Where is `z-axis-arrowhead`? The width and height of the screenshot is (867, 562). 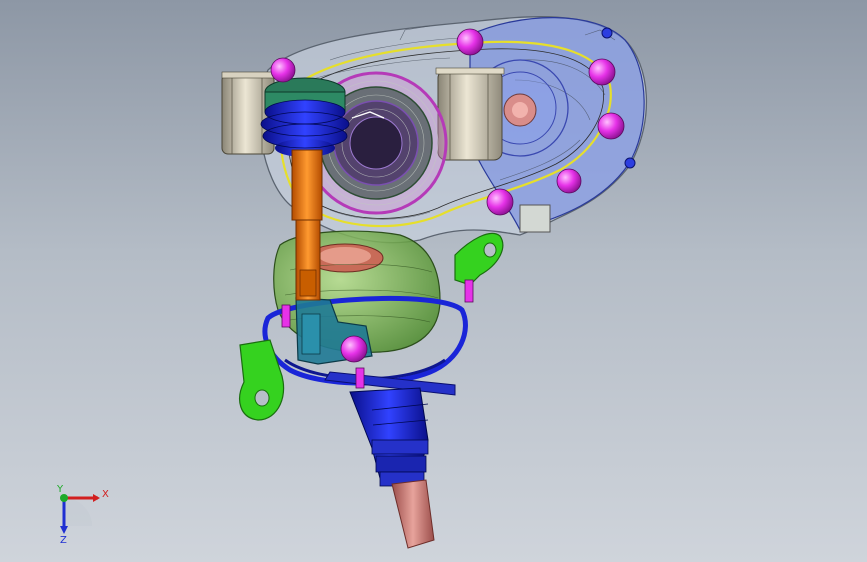 z-axis-arrowhead is located at coordinates (64, 530).